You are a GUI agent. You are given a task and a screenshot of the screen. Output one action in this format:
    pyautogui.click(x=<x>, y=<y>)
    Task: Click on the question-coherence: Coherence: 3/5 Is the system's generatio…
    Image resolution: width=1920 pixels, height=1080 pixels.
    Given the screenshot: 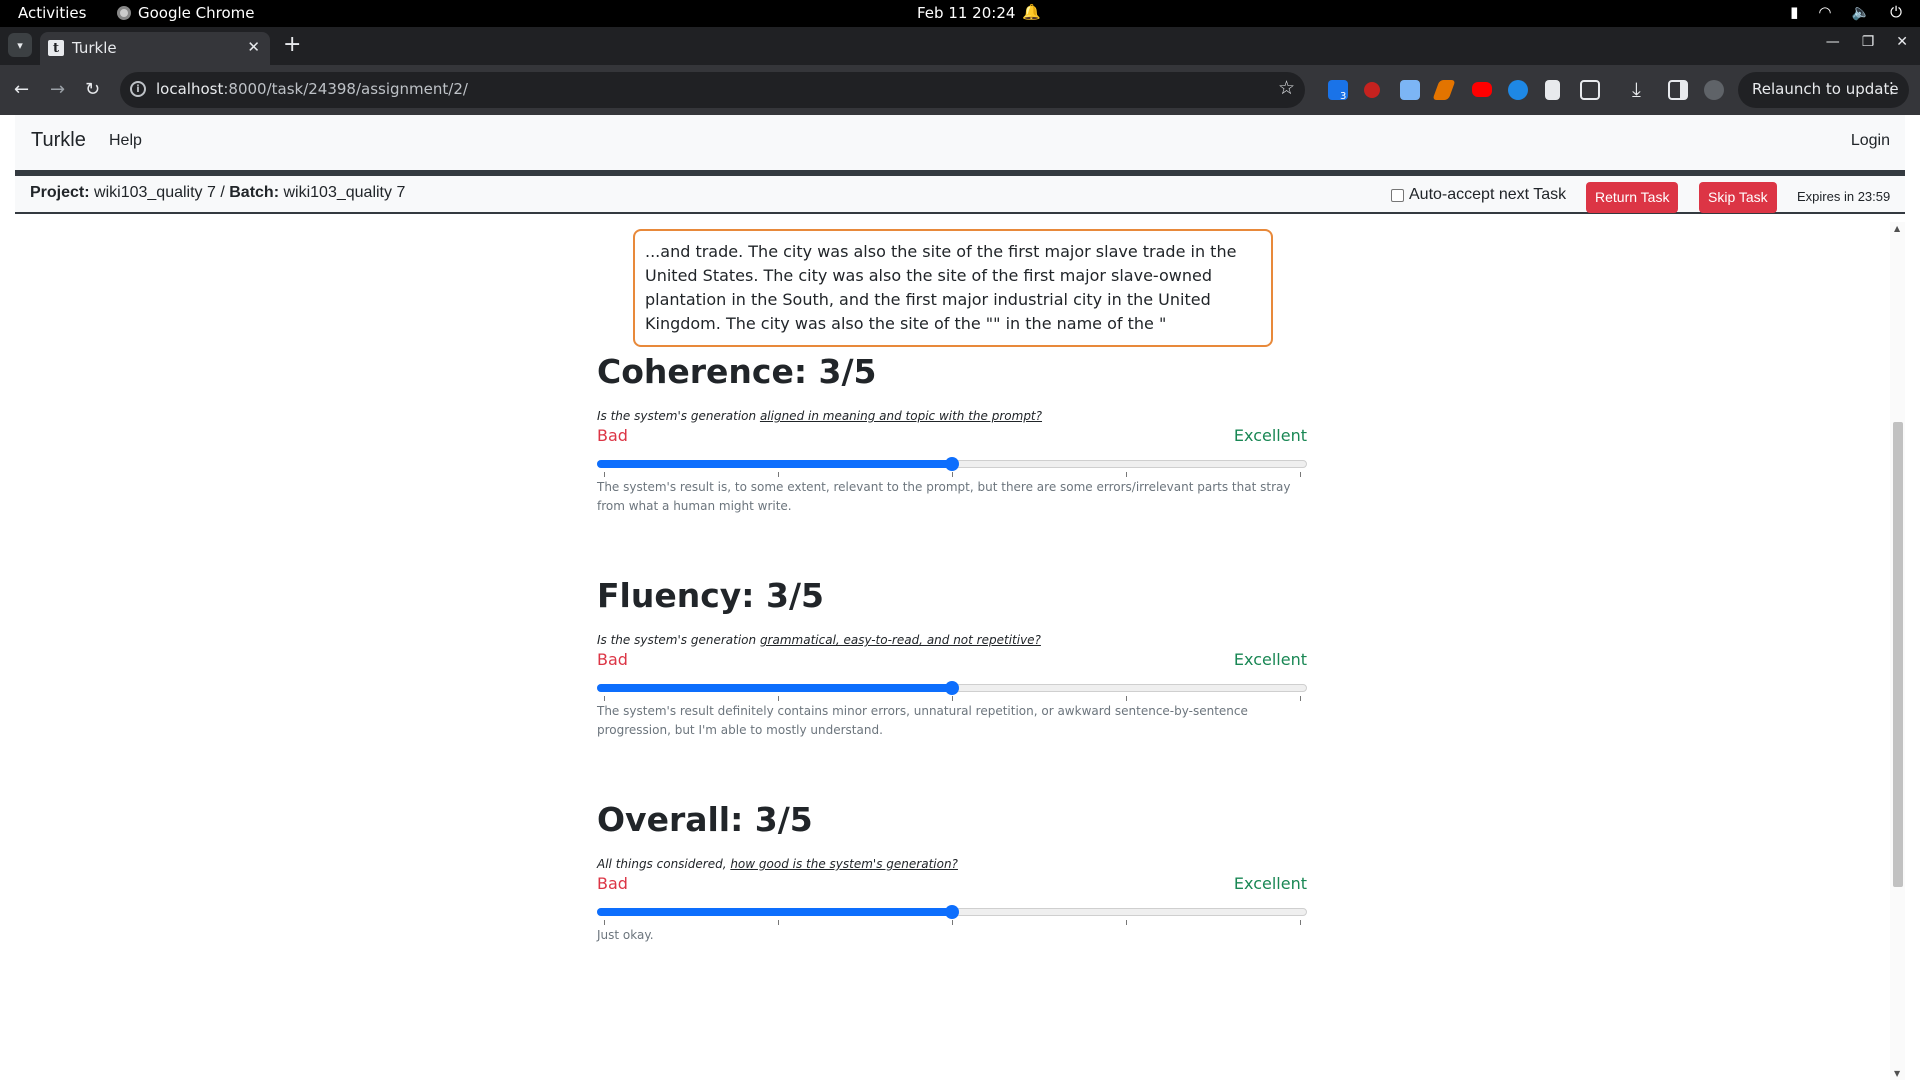 What is the action you would take?
    pyautogui.click(x=952, y=434)
    